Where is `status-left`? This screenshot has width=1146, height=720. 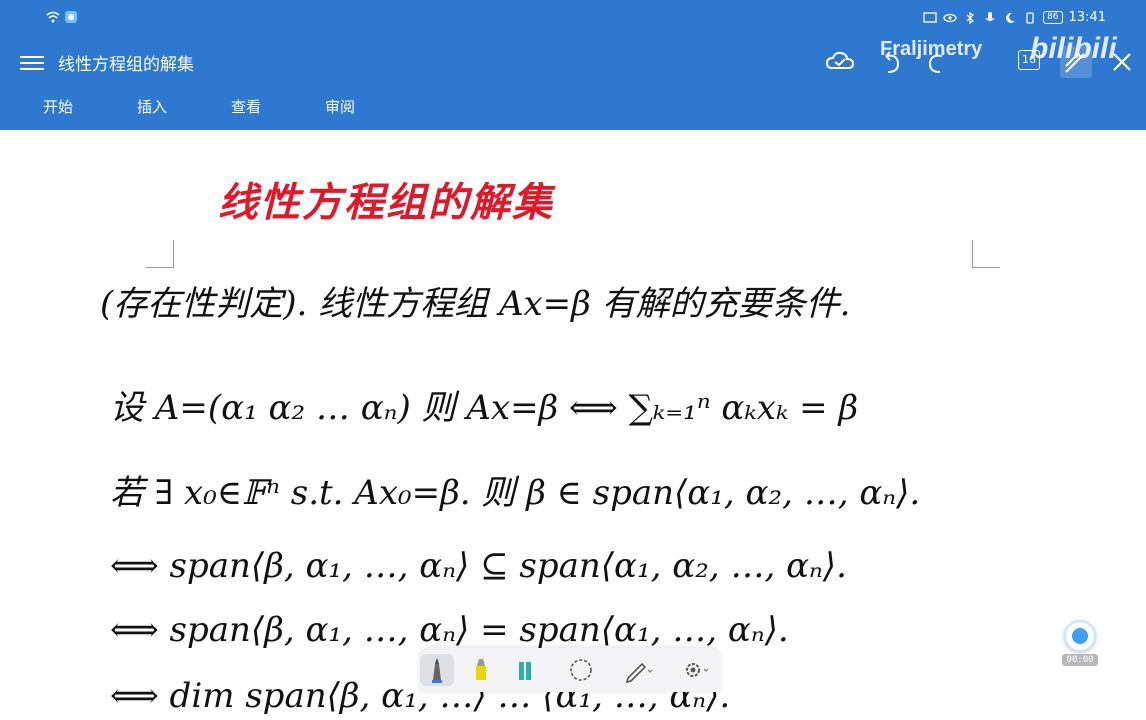
status-left is located at coordinates (62, 17).